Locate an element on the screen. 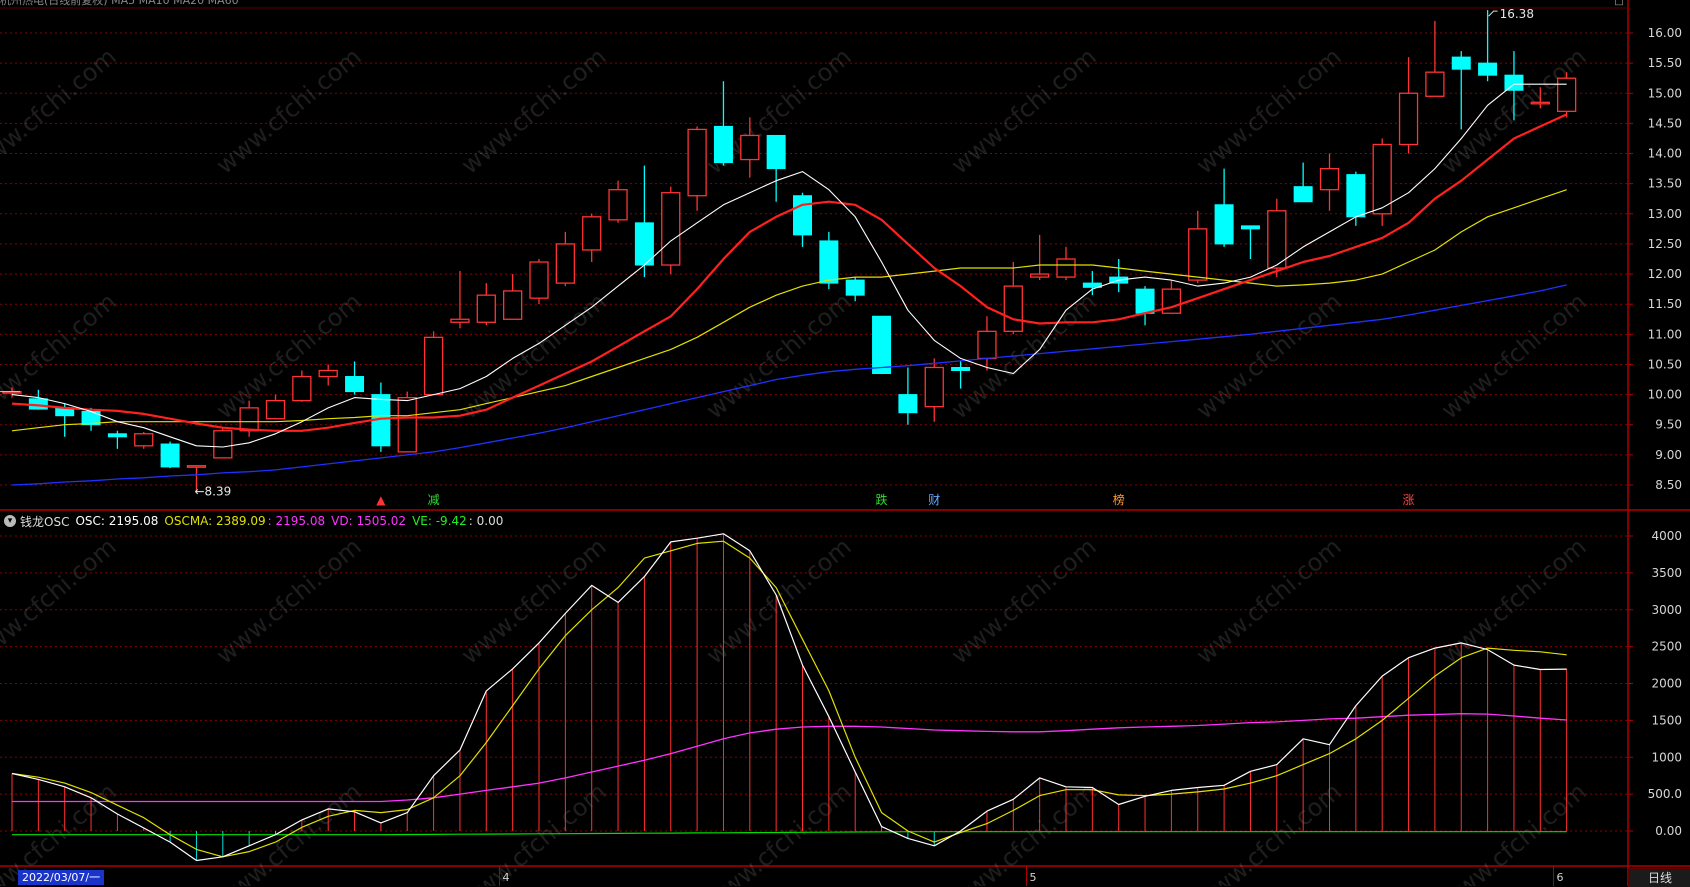 This screenshot has height=887, width=1690. osc-tick-label: 2500 is located at coordinates (1666, 647).